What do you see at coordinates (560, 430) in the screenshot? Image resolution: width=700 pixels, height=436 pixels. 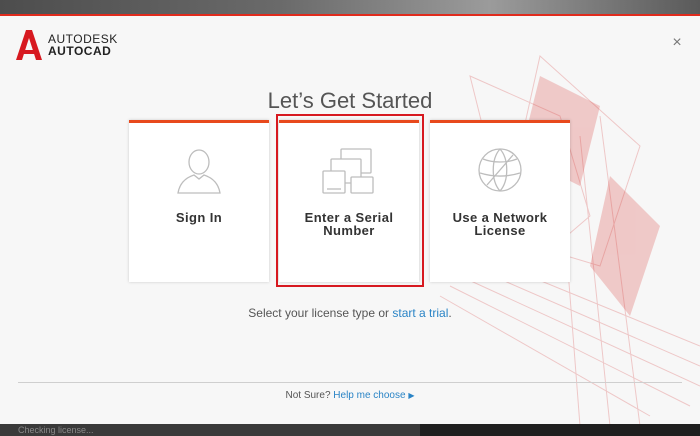 I see `status-bar-dark-area` at bounding box center [560, 430].